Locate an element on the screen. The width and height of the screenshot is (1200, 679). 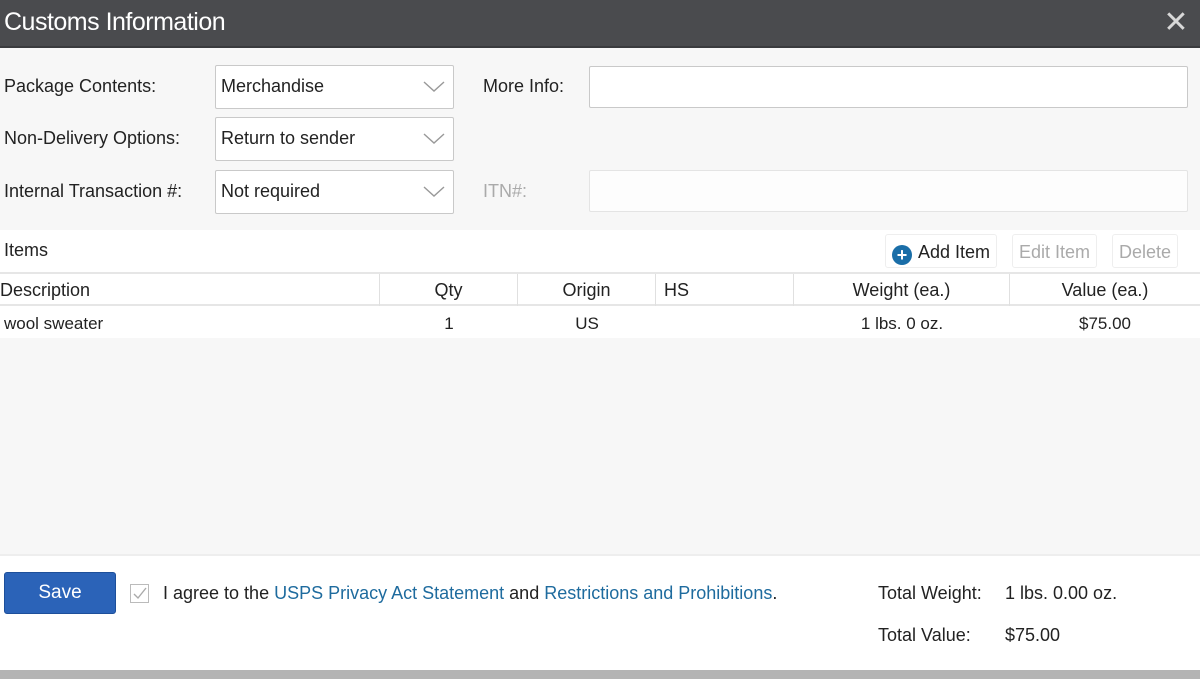
checkmark-icon is located at coordinates (140, 593).